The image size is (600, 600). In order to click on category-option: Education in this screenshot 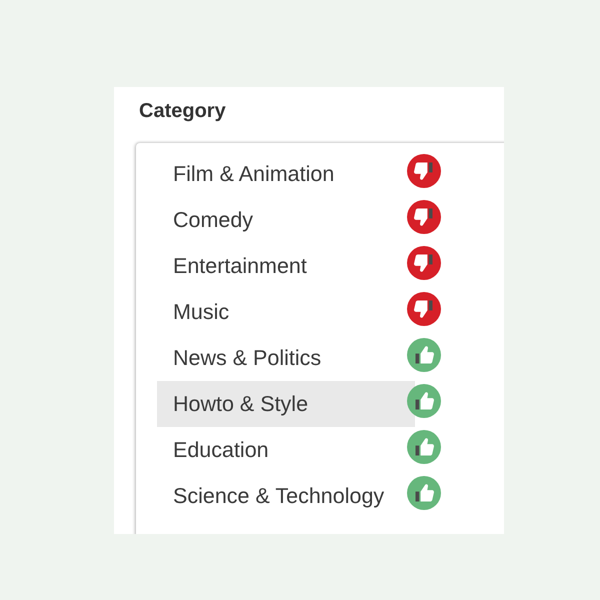, I will do `click(282, 450)`.